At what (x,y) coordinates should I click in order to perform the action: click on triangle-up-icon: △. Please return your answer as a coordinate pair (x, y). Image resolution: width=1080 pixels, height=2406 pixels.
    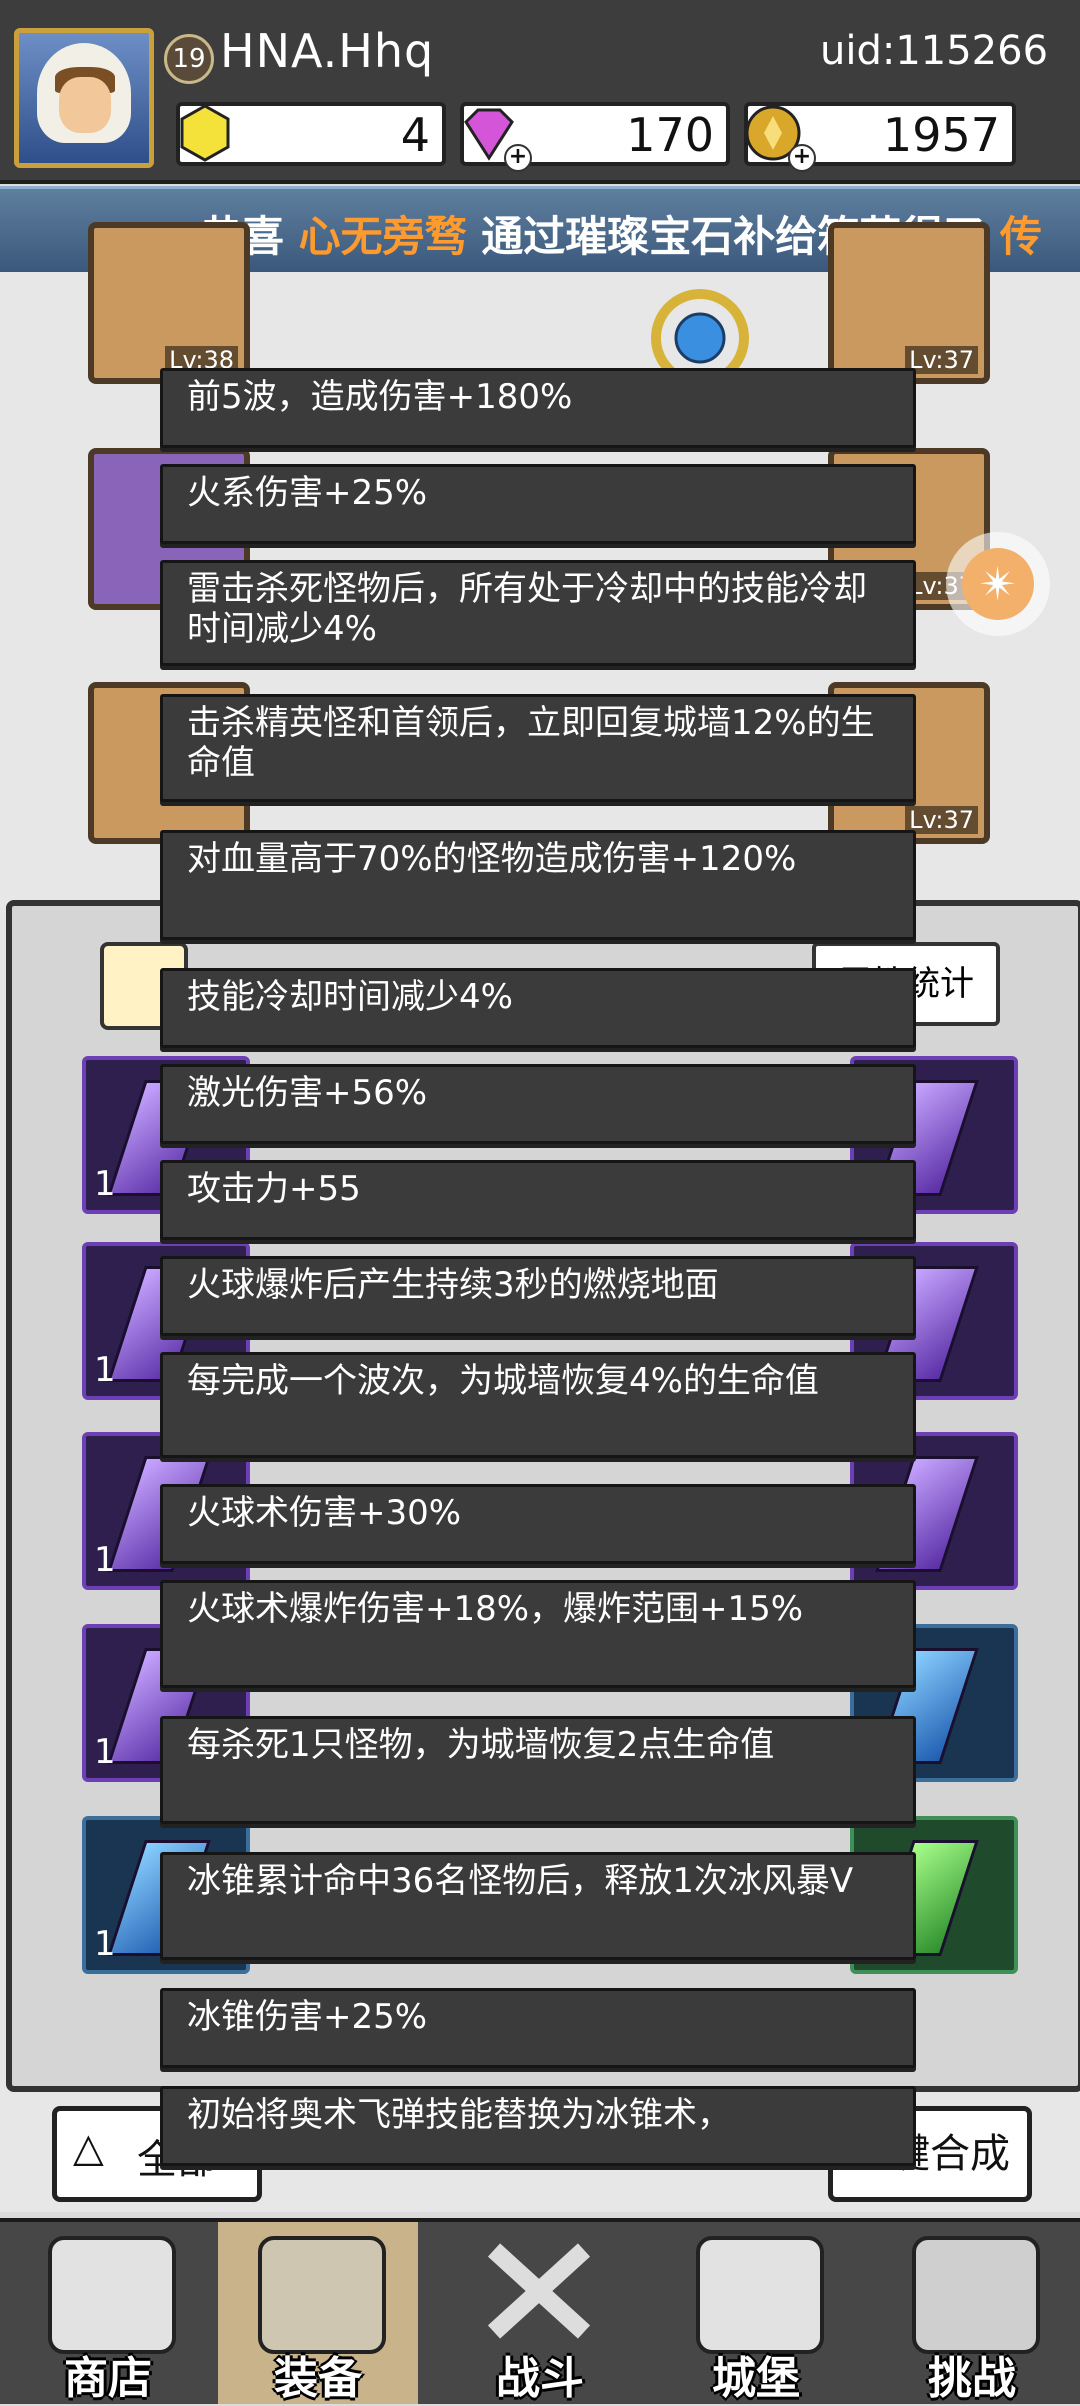
    Looking at the image, I should click on (88, 2148).